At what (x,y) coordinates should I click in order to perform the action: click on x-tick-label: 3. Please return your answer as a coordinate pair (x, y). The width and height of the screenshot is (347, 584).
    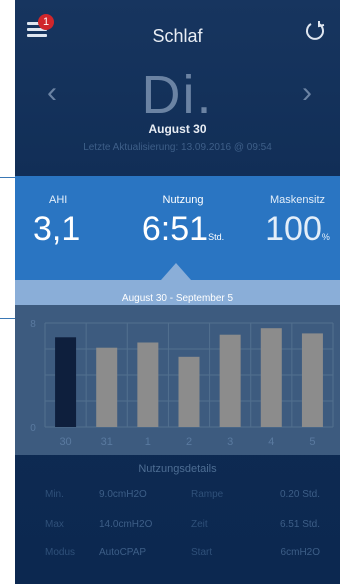
    Looking at the image, I should click on (230, 442).